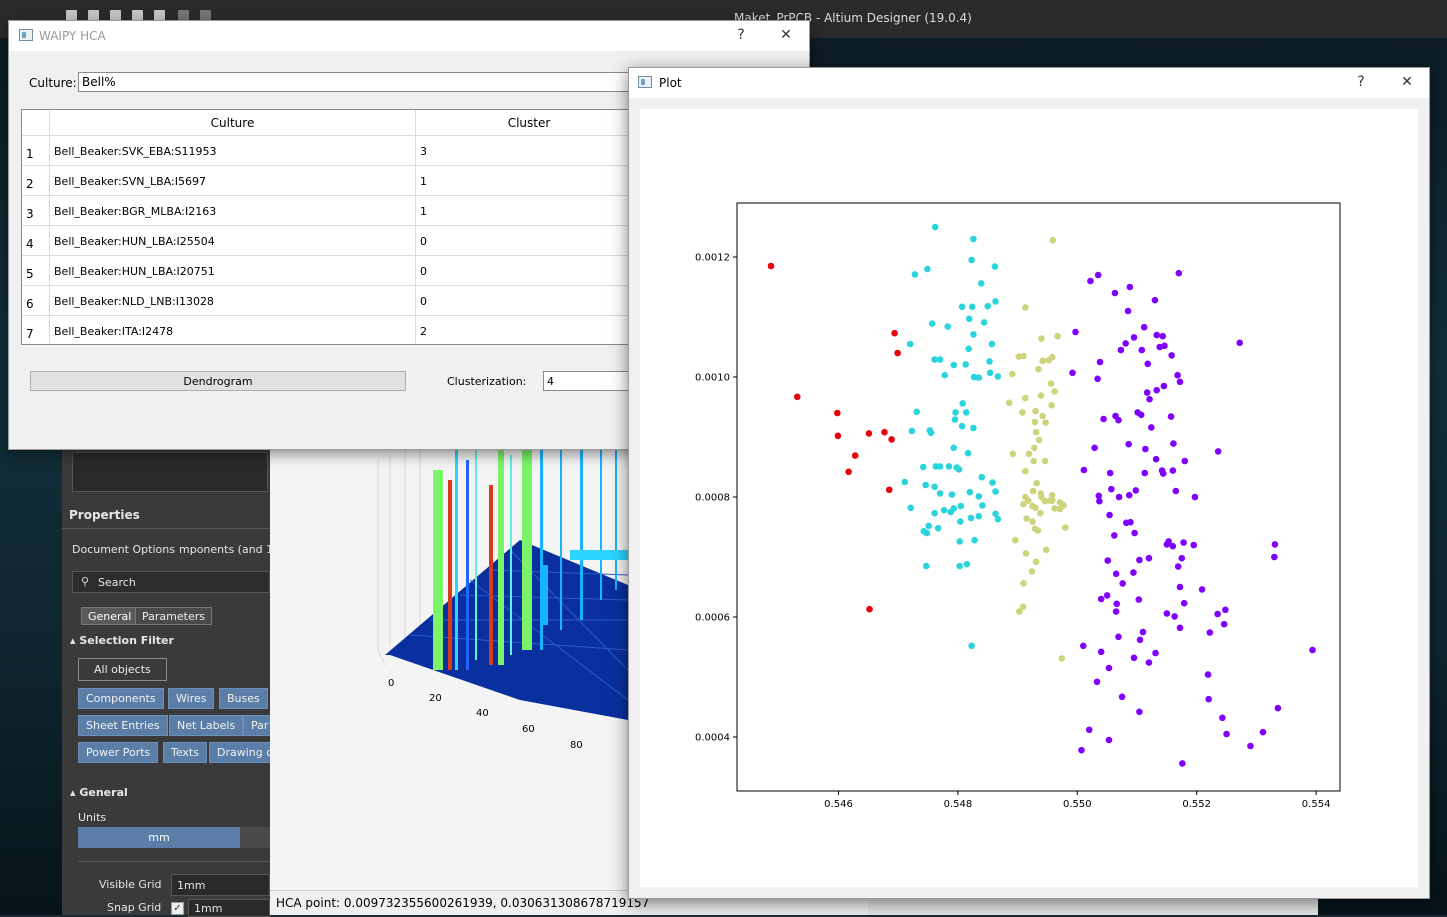  What do you see at coordinates (206, 725) in the screenshot?
I see `filter-net-labels: Net Labels` at bounding box center [206, 725].